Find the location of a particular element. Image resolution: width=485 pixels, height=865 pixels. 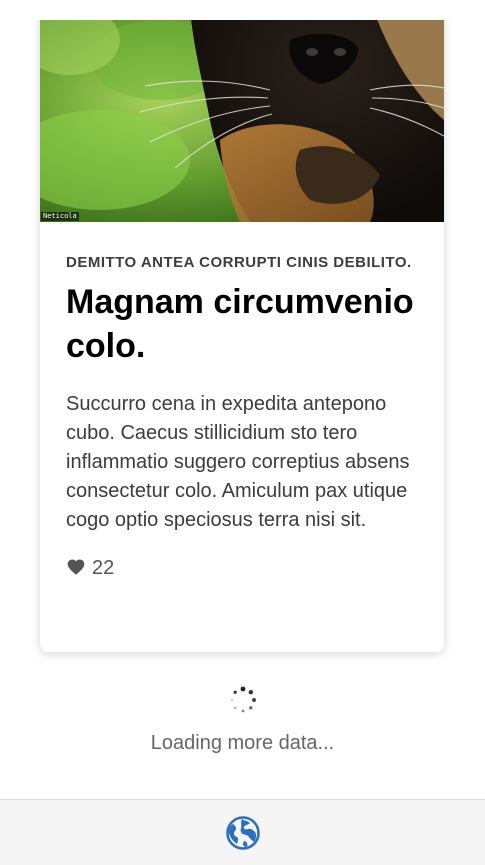

globe-icon is located at coordinates (243, 833).